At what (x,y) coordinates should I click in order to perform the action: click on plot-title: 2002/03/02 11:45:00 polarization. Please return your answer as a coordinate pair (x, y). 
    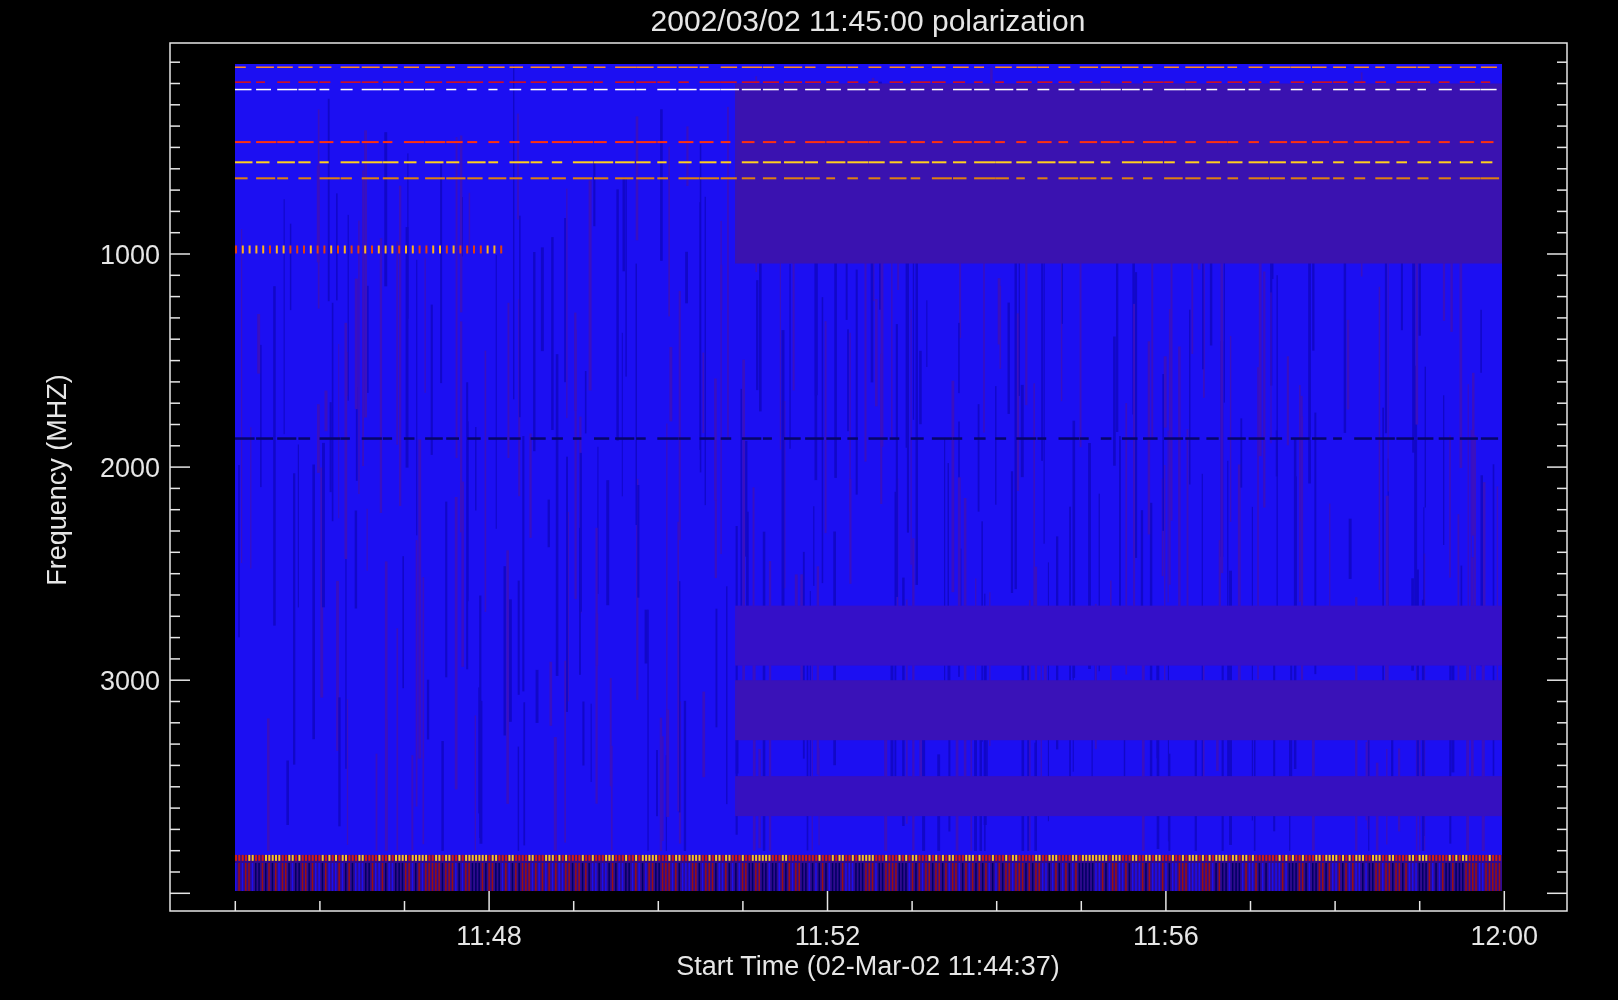
    Looking at the image, I should click on (868, 20).